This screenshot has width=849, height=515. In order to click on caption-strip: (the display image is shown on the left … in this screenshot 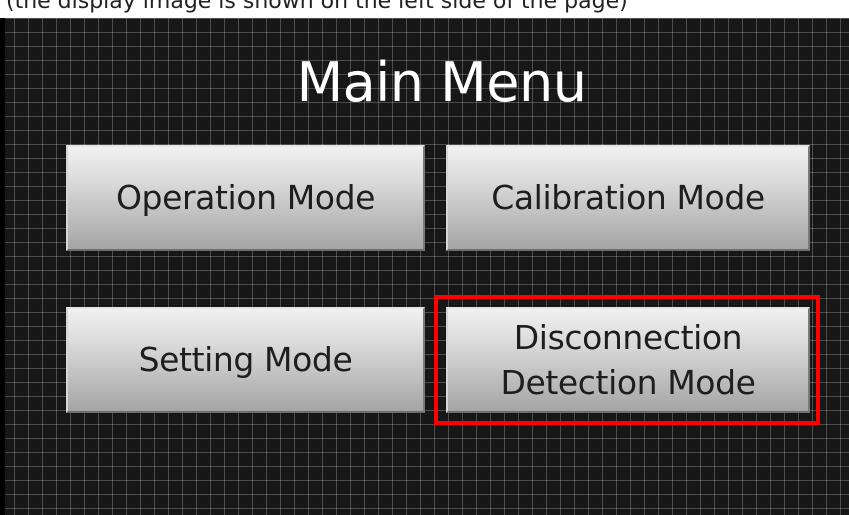, I will do `click(424, 9)`.